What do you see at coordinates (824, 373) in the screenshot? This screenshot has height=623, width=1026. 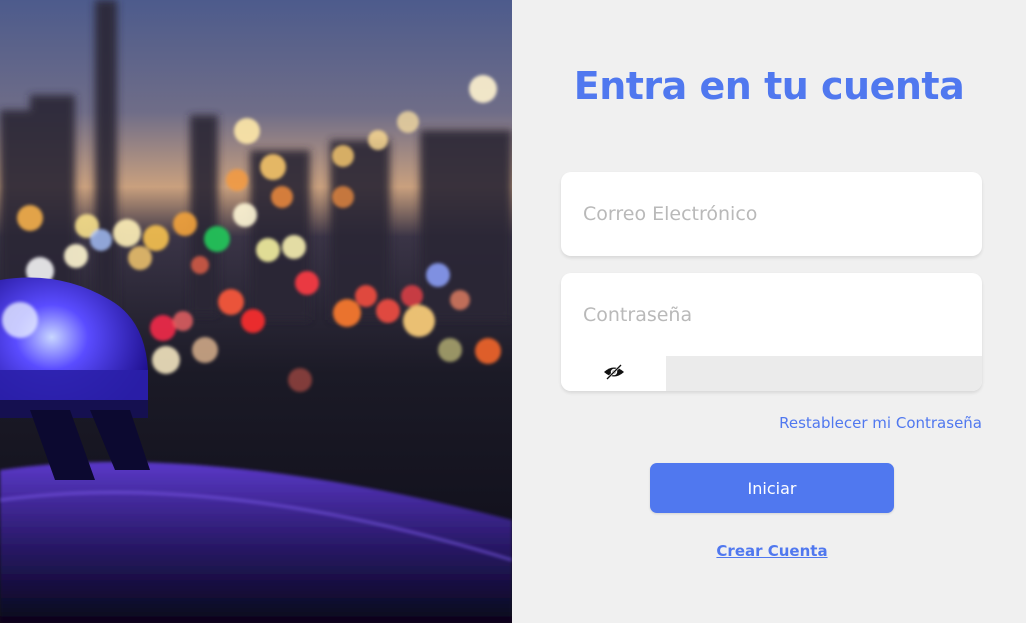 I see `password-toggle-spacer` at bounding box center [824, 373].